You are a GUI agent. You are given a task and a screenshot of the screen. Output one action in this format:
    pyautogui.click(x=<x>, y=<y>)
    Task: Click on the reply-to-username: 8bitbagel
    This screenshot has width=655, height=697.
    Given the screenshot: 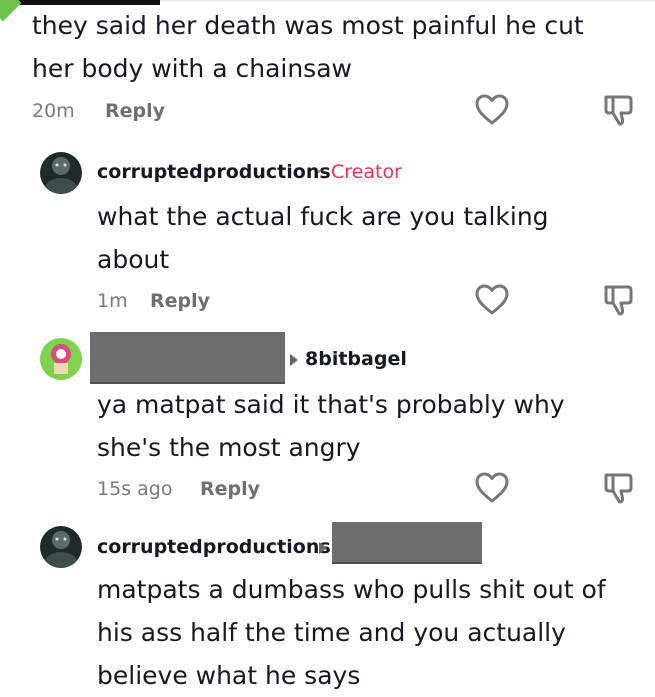 What is the action you would take?
    pyautogui.click(x=356, y=359)
    